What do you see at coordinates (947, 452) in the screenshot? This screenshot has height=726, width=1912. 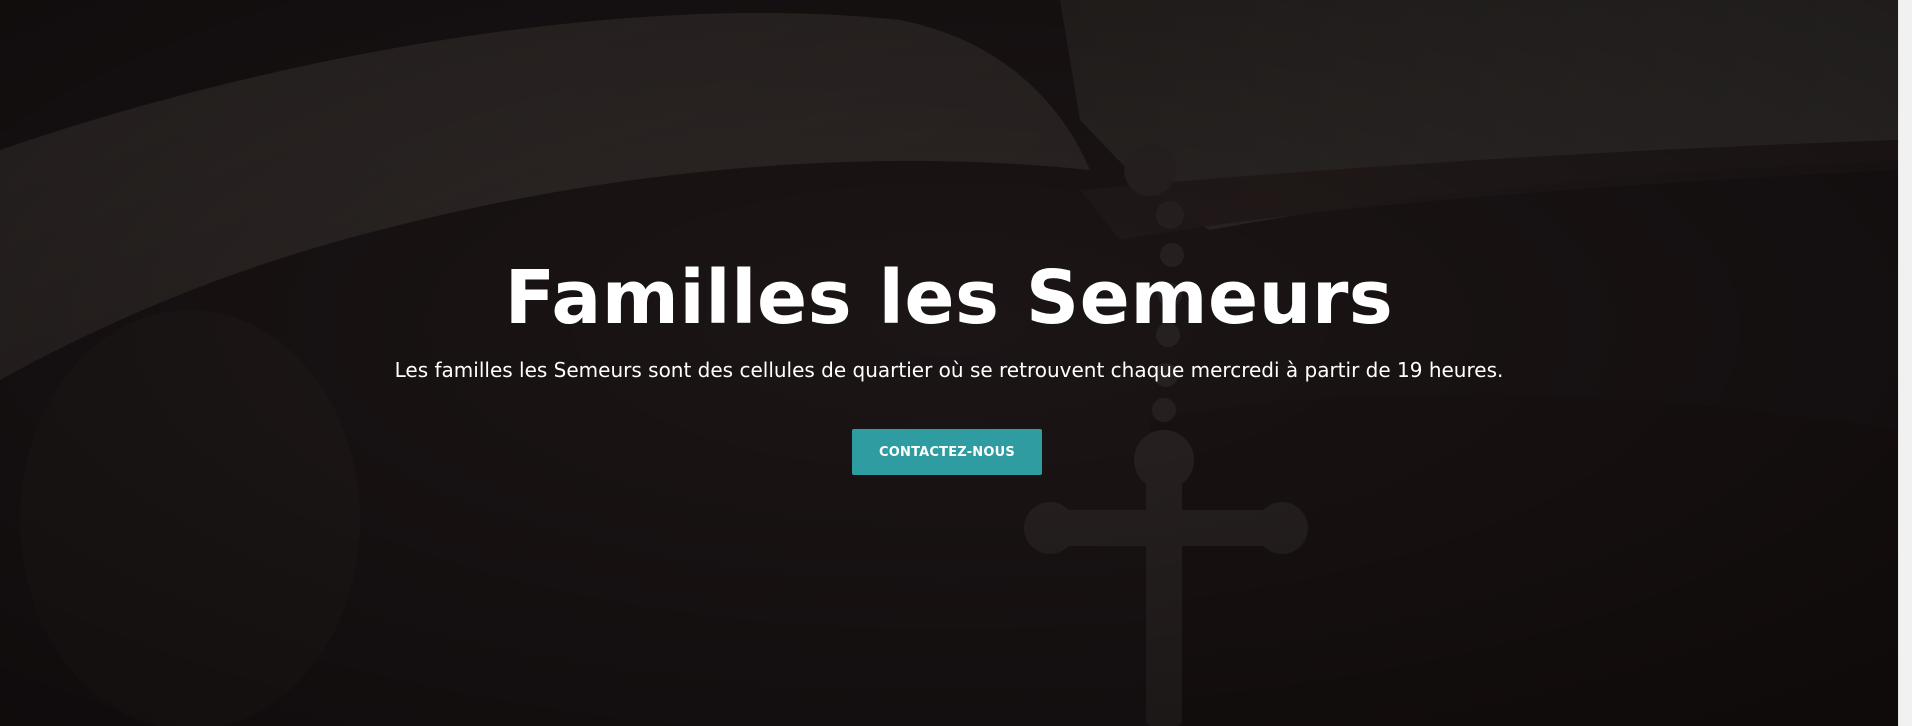 I see `contact-us-button: CONTACTEZ-NOUS` at bounding box center [947, 452].